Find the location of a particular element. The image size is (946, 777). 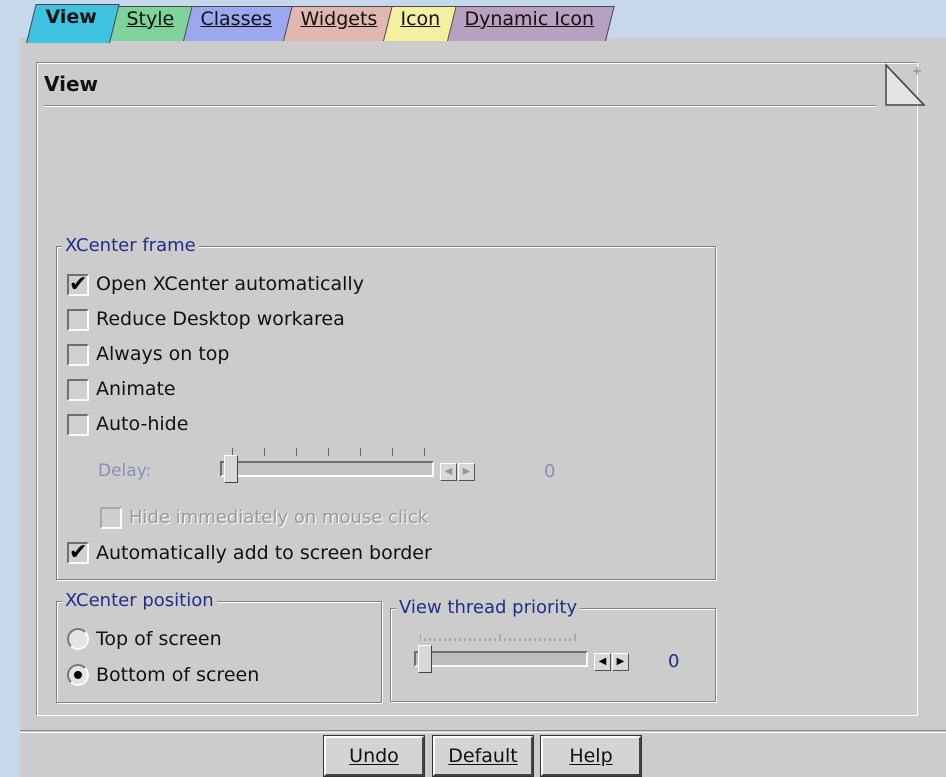

always-on-top-label: Always on top is located at coordinates (163, 354).